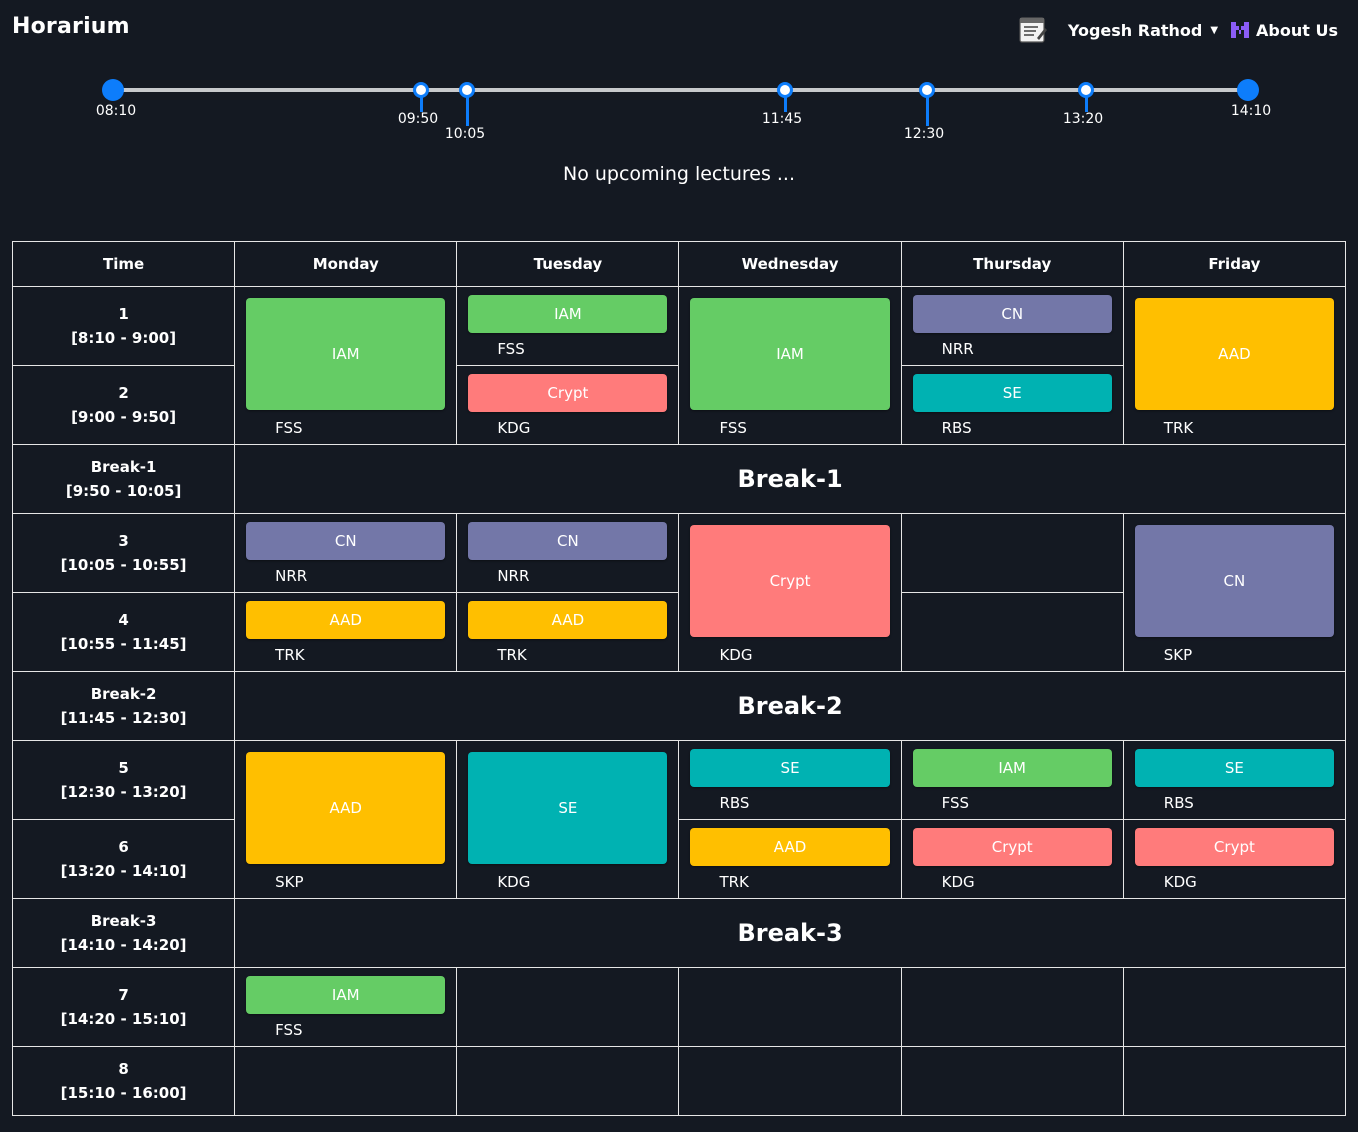 The width and height of the screenshot is (1358, 1132). What do you see at coordinates (123, 467) in the screenshot?
I see `break-name: Break-1` at bounding box center [123, 467].